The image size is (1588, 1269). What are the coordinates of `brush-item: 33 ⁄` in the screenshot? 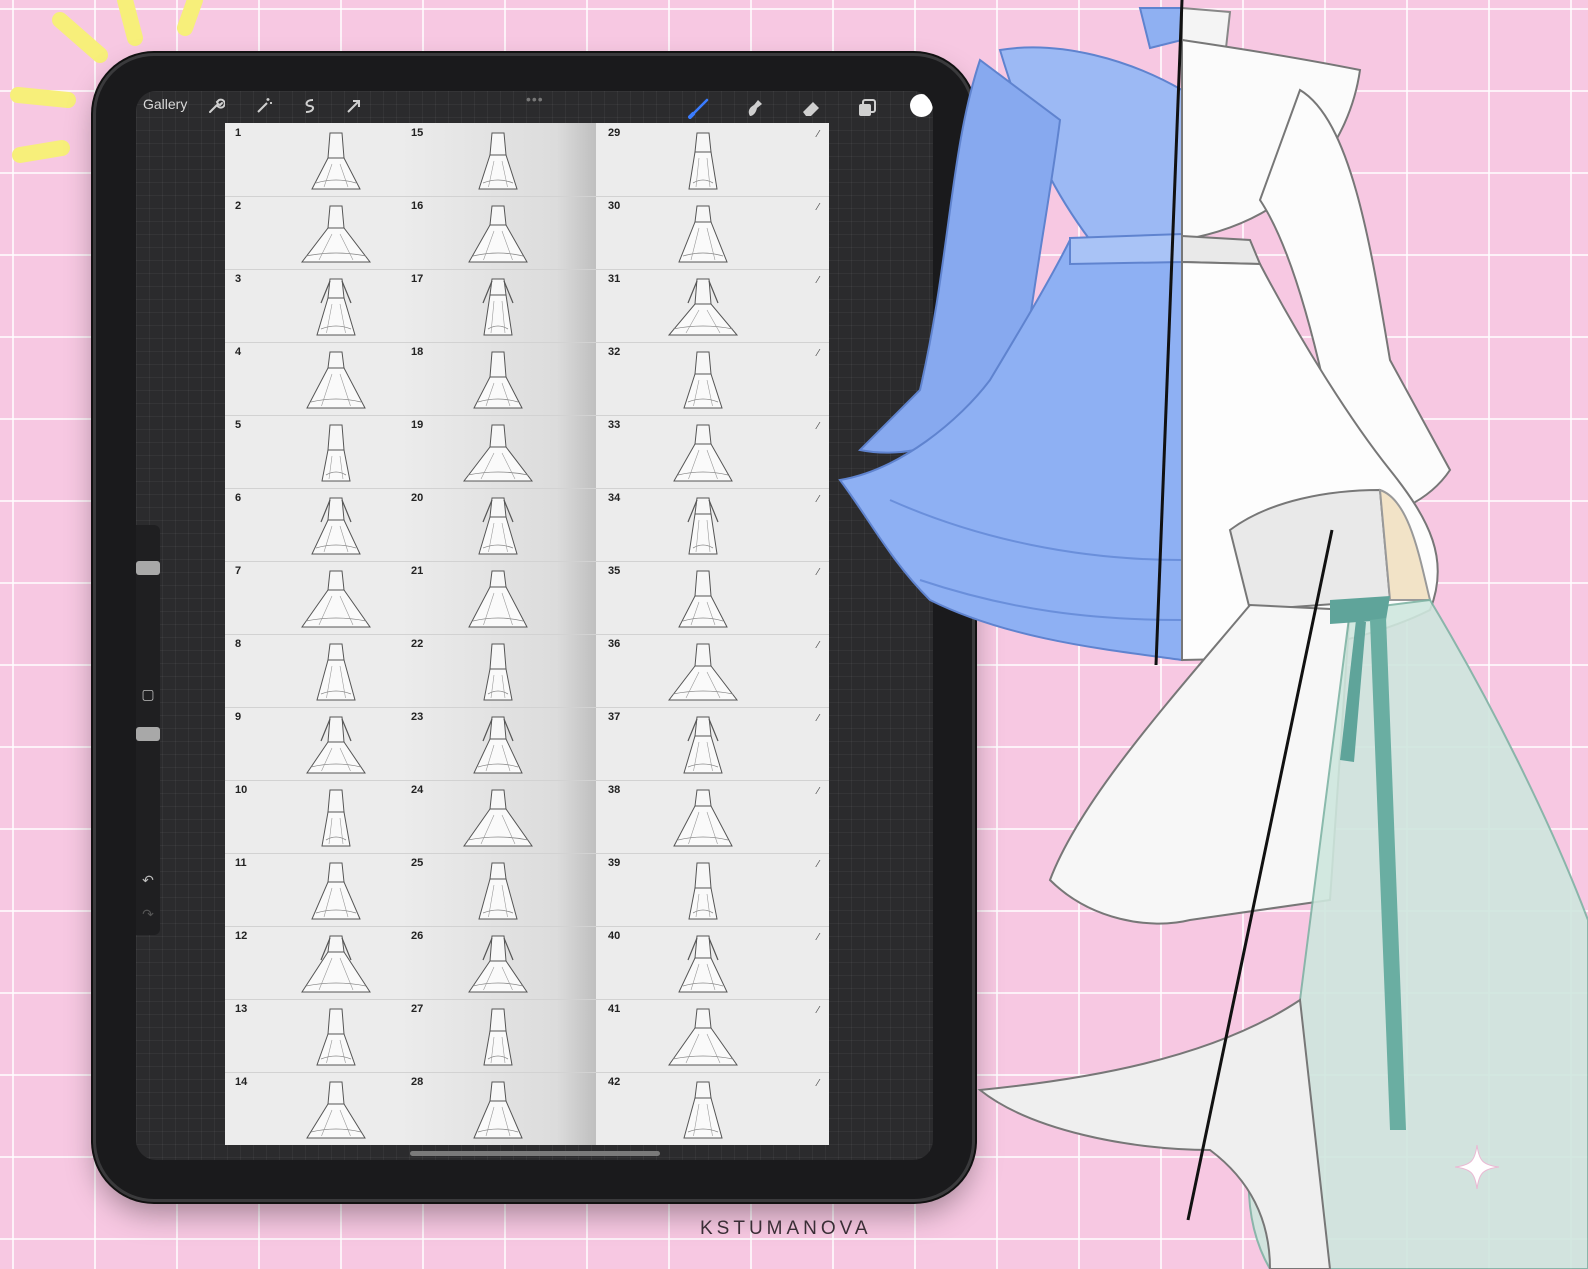 It's located at (712, 452).